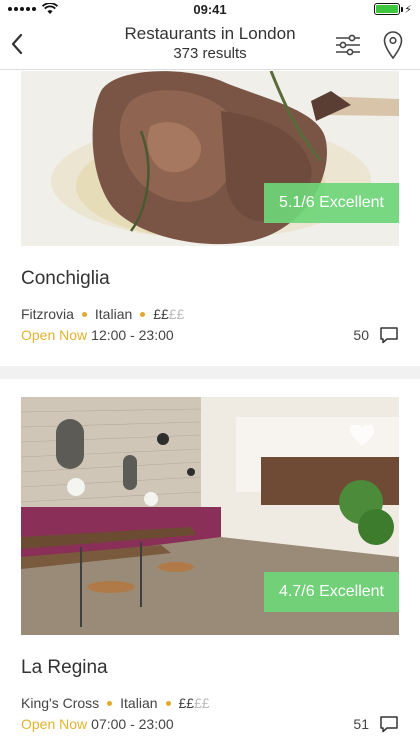 The width and height of the screenshot is (420, 750). I want to click on status-bar: 09:41 ⚡, so click(210, 9).